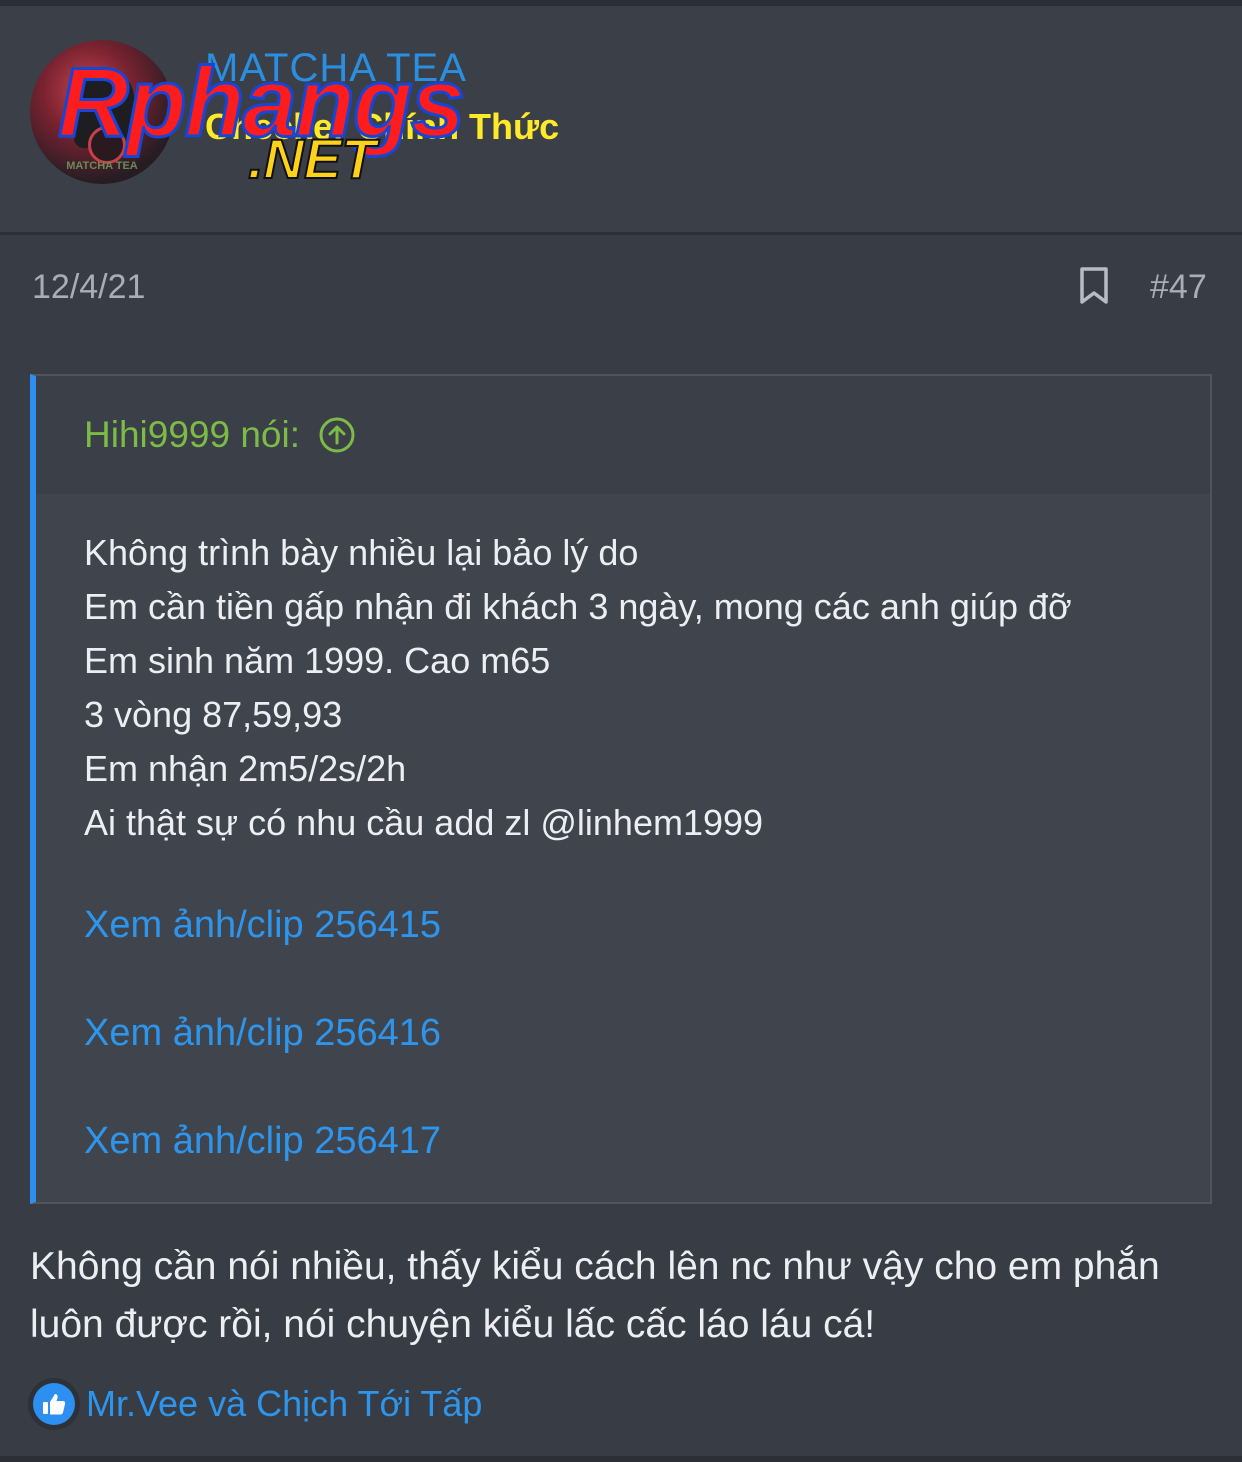 Image resolution: width=1242 pixels, height=1462 pixels. What do you see at coordinates (337, 435) in the screenshot?
I see `arrow-up-circle-icon` at bounding box center [337, 435].